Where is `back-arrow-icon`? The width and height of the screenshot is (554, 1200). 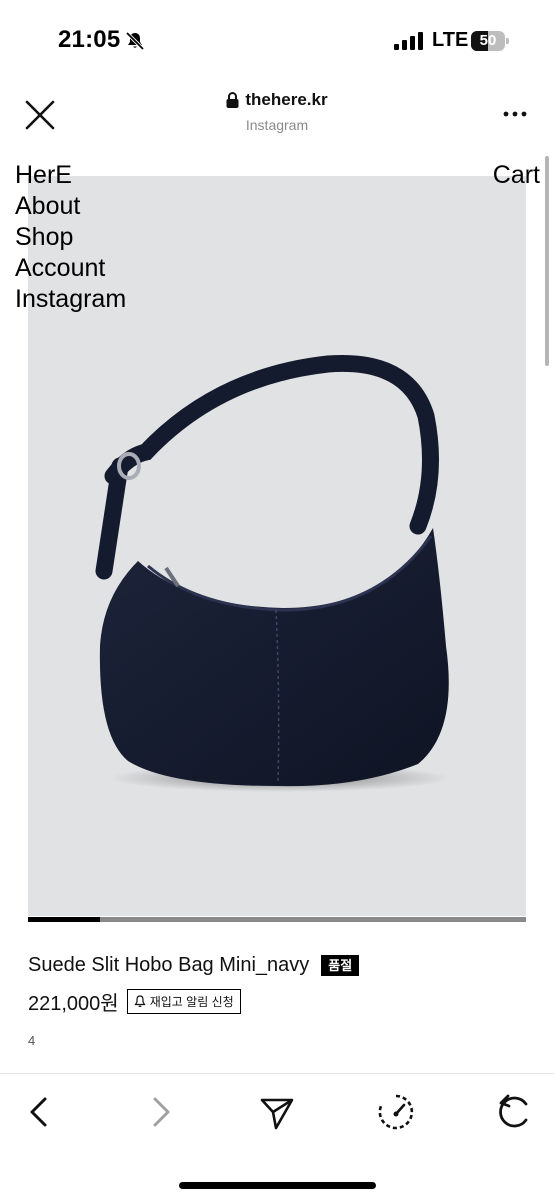 back-arrow-icon is located at coordinates (40, 1112).